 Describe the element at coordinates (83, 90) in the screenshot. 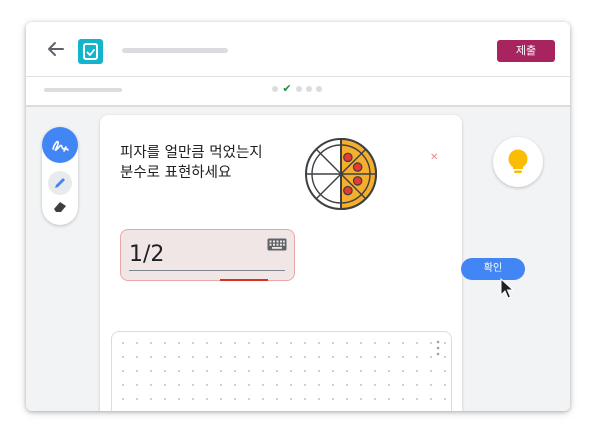

I see `subtitle-placeholder-bar` at that location.